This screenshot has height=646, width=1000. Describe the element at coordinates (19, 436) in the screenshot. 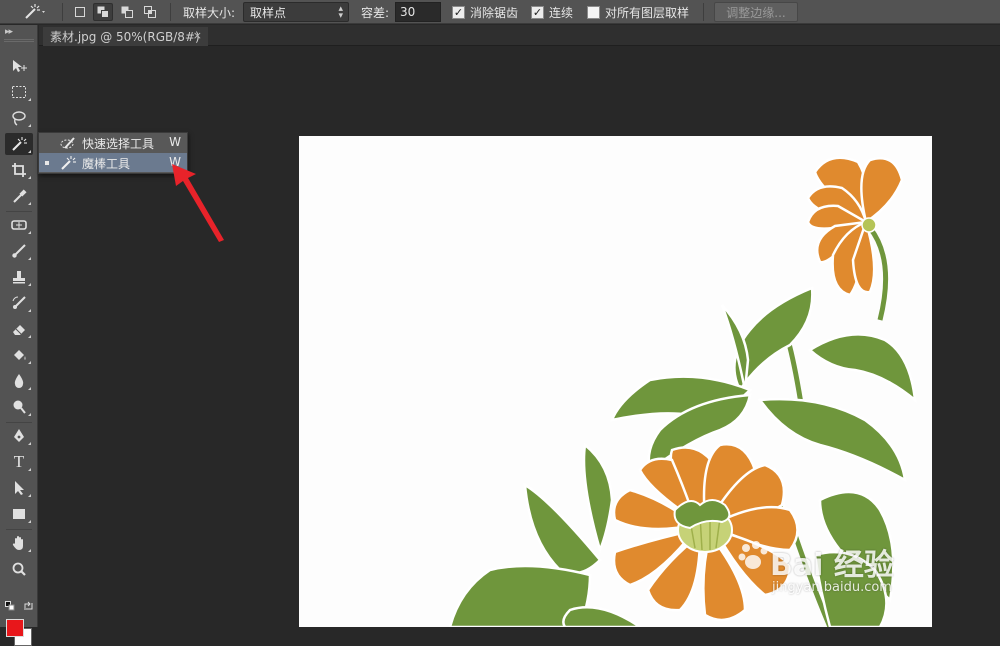

I see `pen-tool-icon` at that location.